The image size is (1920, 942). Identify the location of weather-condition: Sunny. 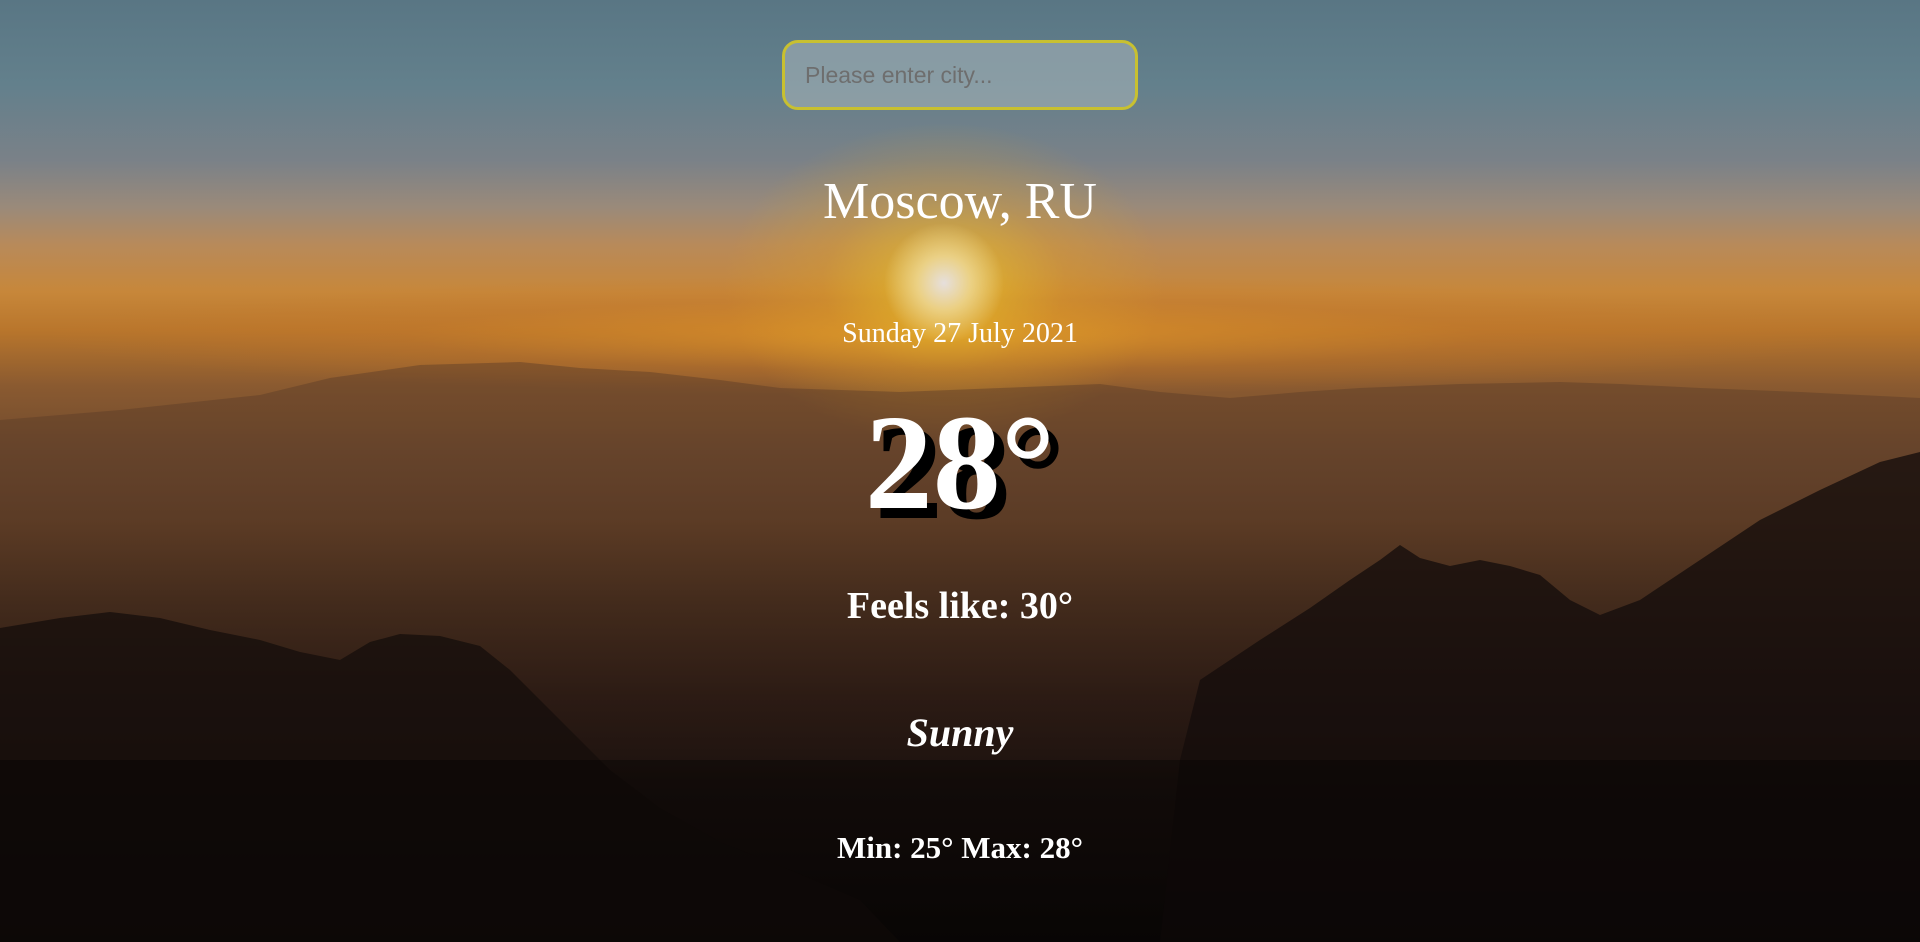
(960, 732).